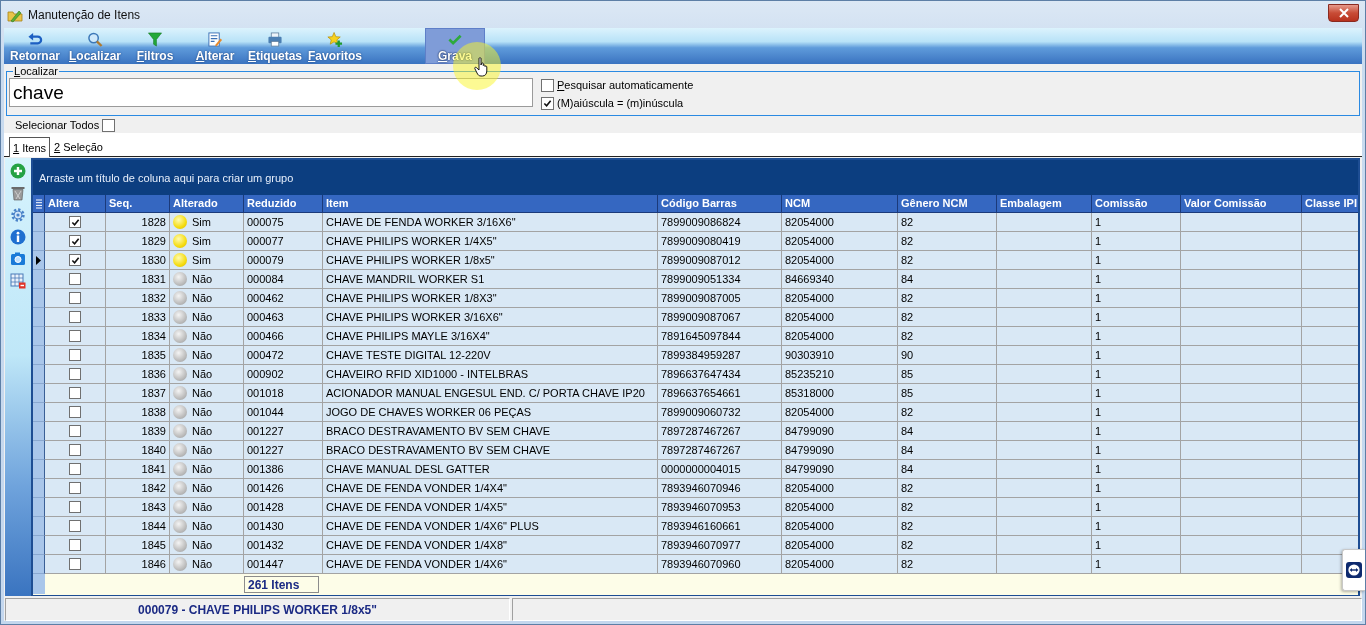 Image resolution: width=1366 pixels, height=625 pixels. I want to click on tab: 2 Seleção, so click(78, 146).